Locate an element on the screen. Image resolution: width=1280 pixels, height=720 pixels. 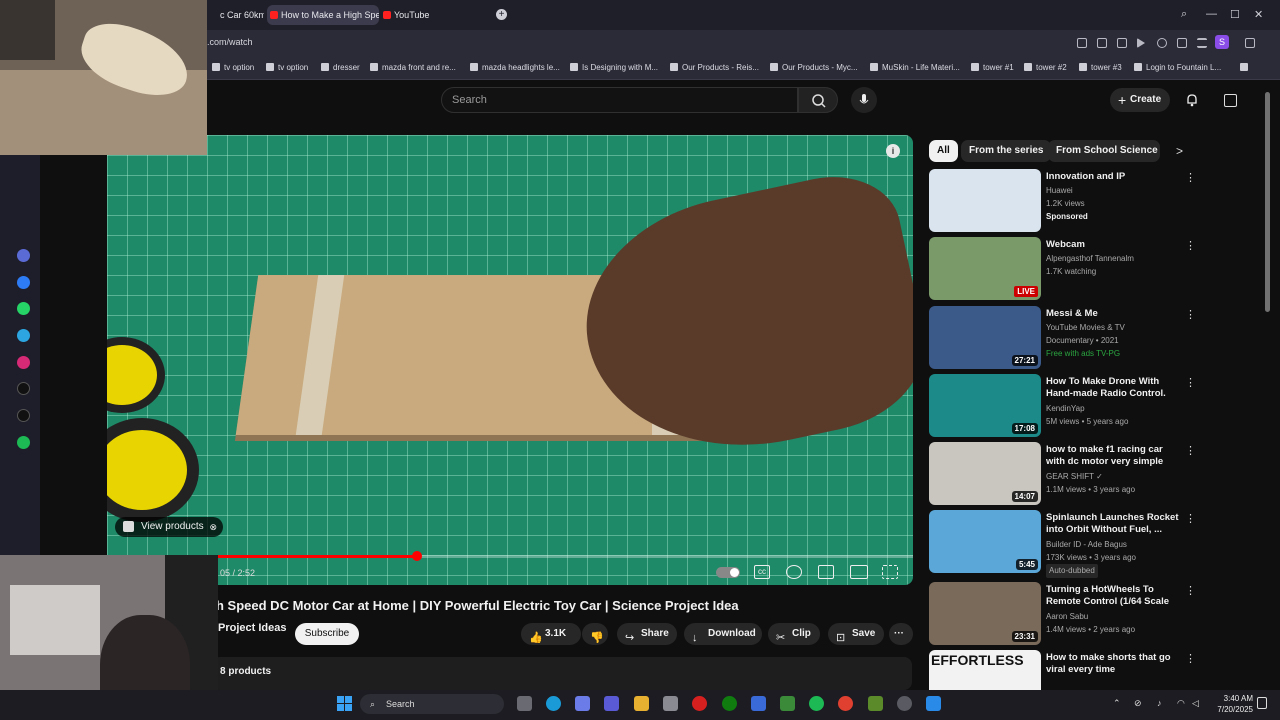
recommendation-channel: Huawei is located at coordinates (1059, 191).